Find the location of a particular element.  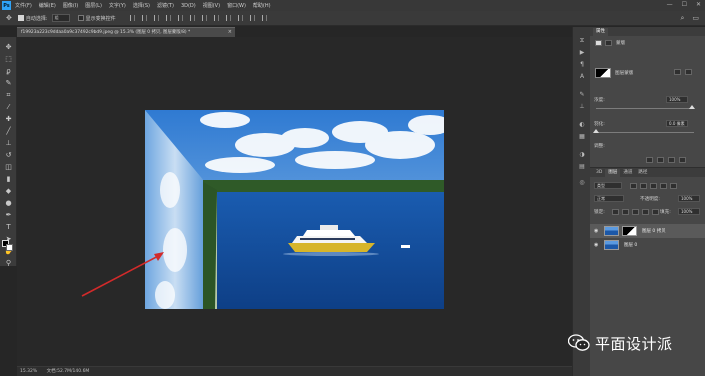

fill-field: 100% is located at coordinates (689, 211).